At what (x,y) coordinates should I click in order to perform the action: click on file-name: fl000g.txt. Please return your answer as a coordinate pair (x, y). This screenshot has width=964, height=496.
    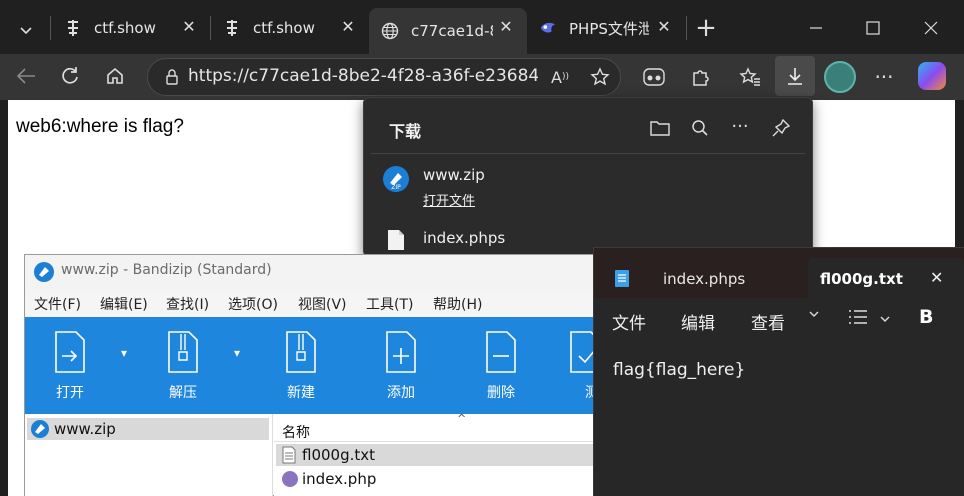
    Looking at the image, I should click on (338, 455).